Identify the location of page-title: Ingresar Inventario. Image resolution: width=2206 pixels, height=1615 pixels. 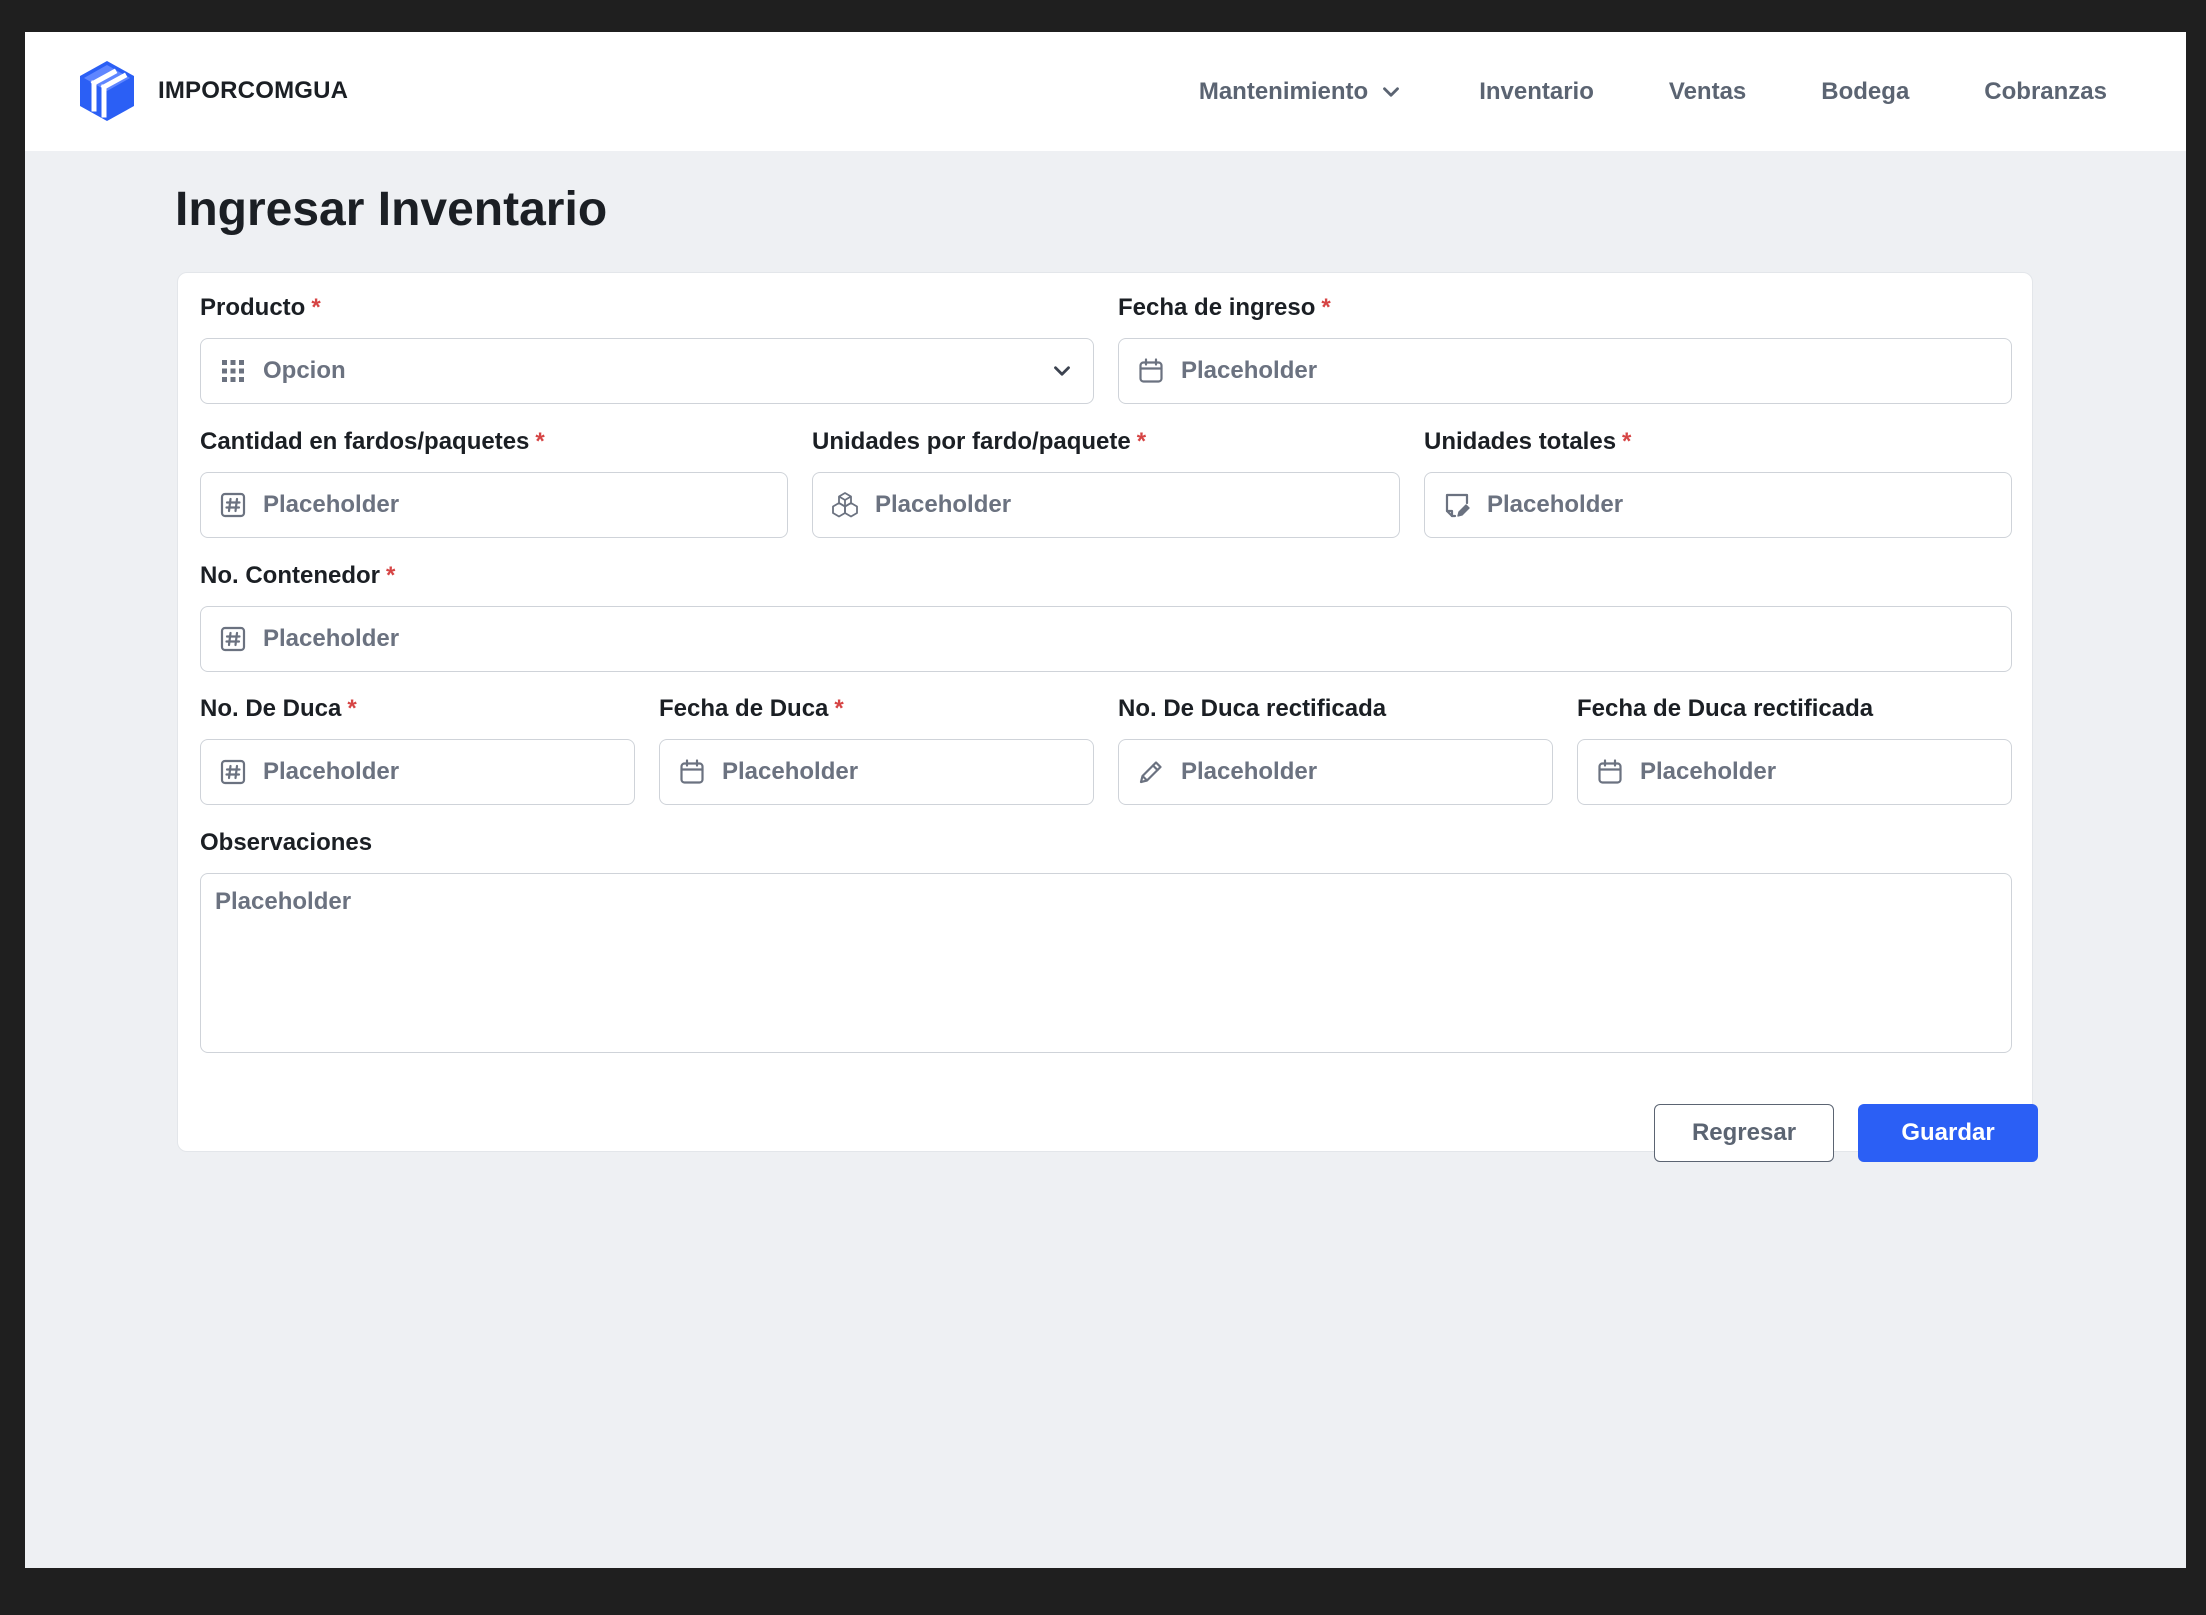
(391, 209).